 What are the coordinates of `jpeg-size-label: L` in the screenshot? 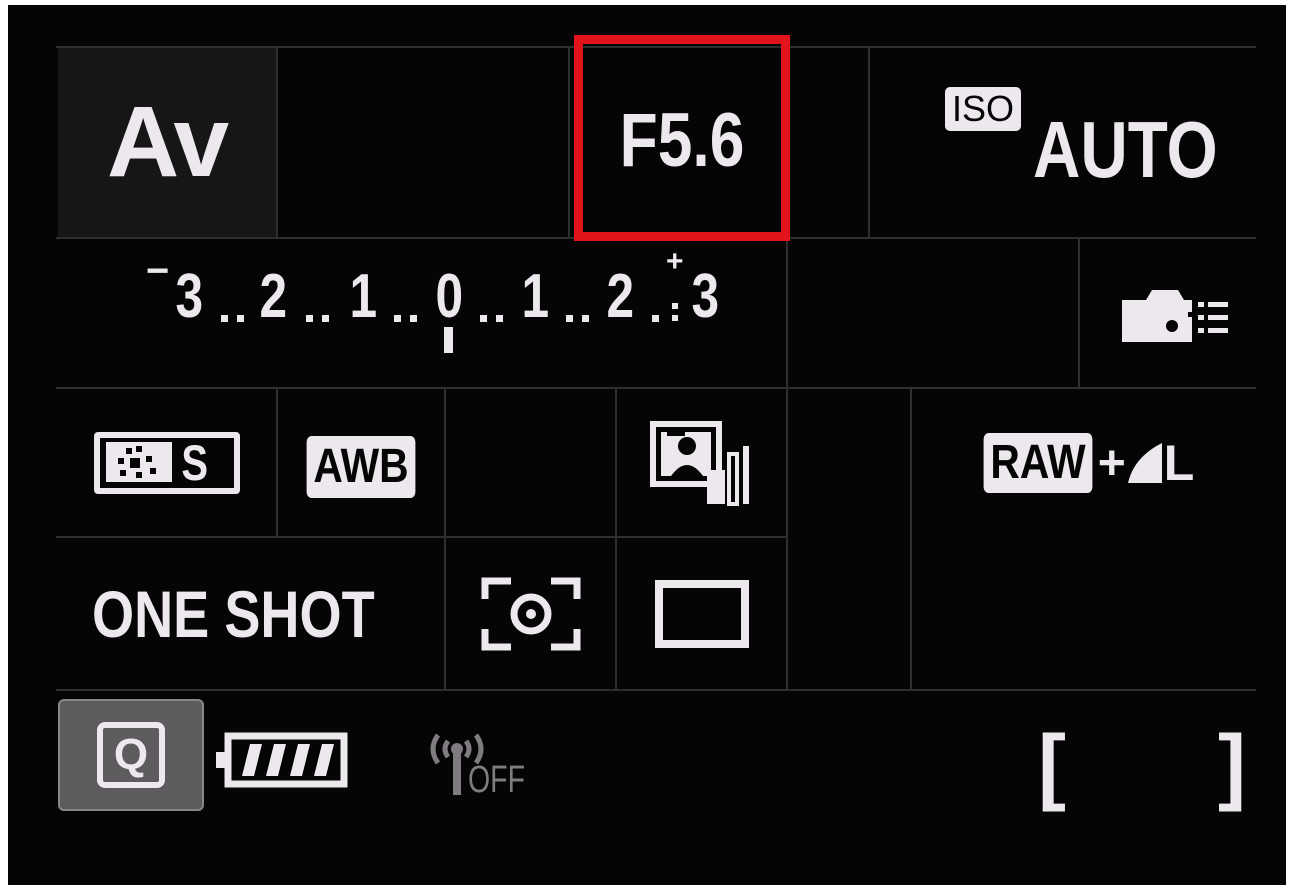 It's located at (1179, 463).